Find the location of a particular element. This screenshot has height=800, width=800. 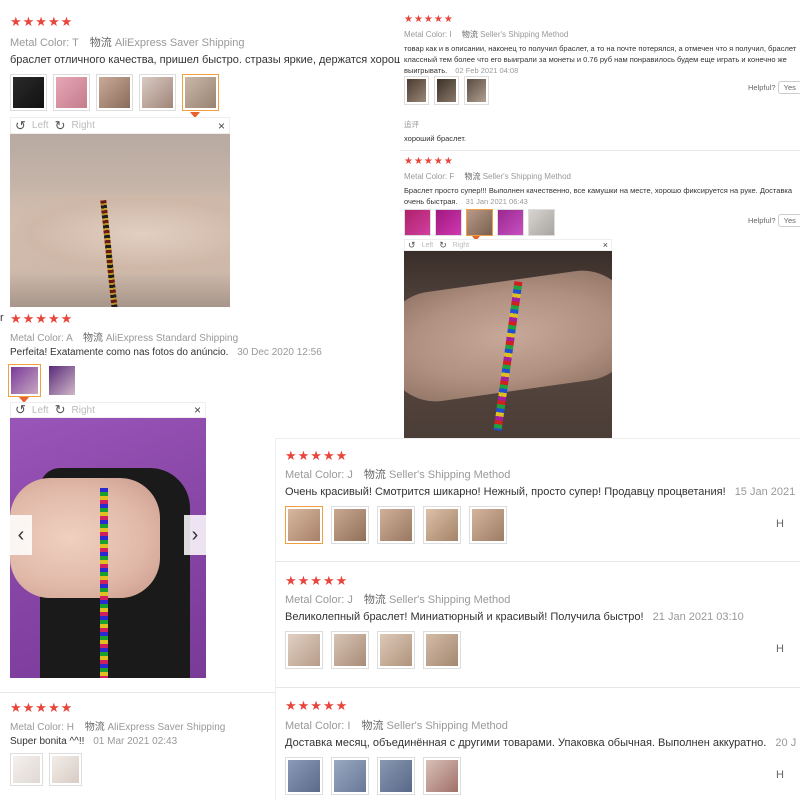

review-date: 01 Mar 2021 02:43 is located at coordinates (135, 741).